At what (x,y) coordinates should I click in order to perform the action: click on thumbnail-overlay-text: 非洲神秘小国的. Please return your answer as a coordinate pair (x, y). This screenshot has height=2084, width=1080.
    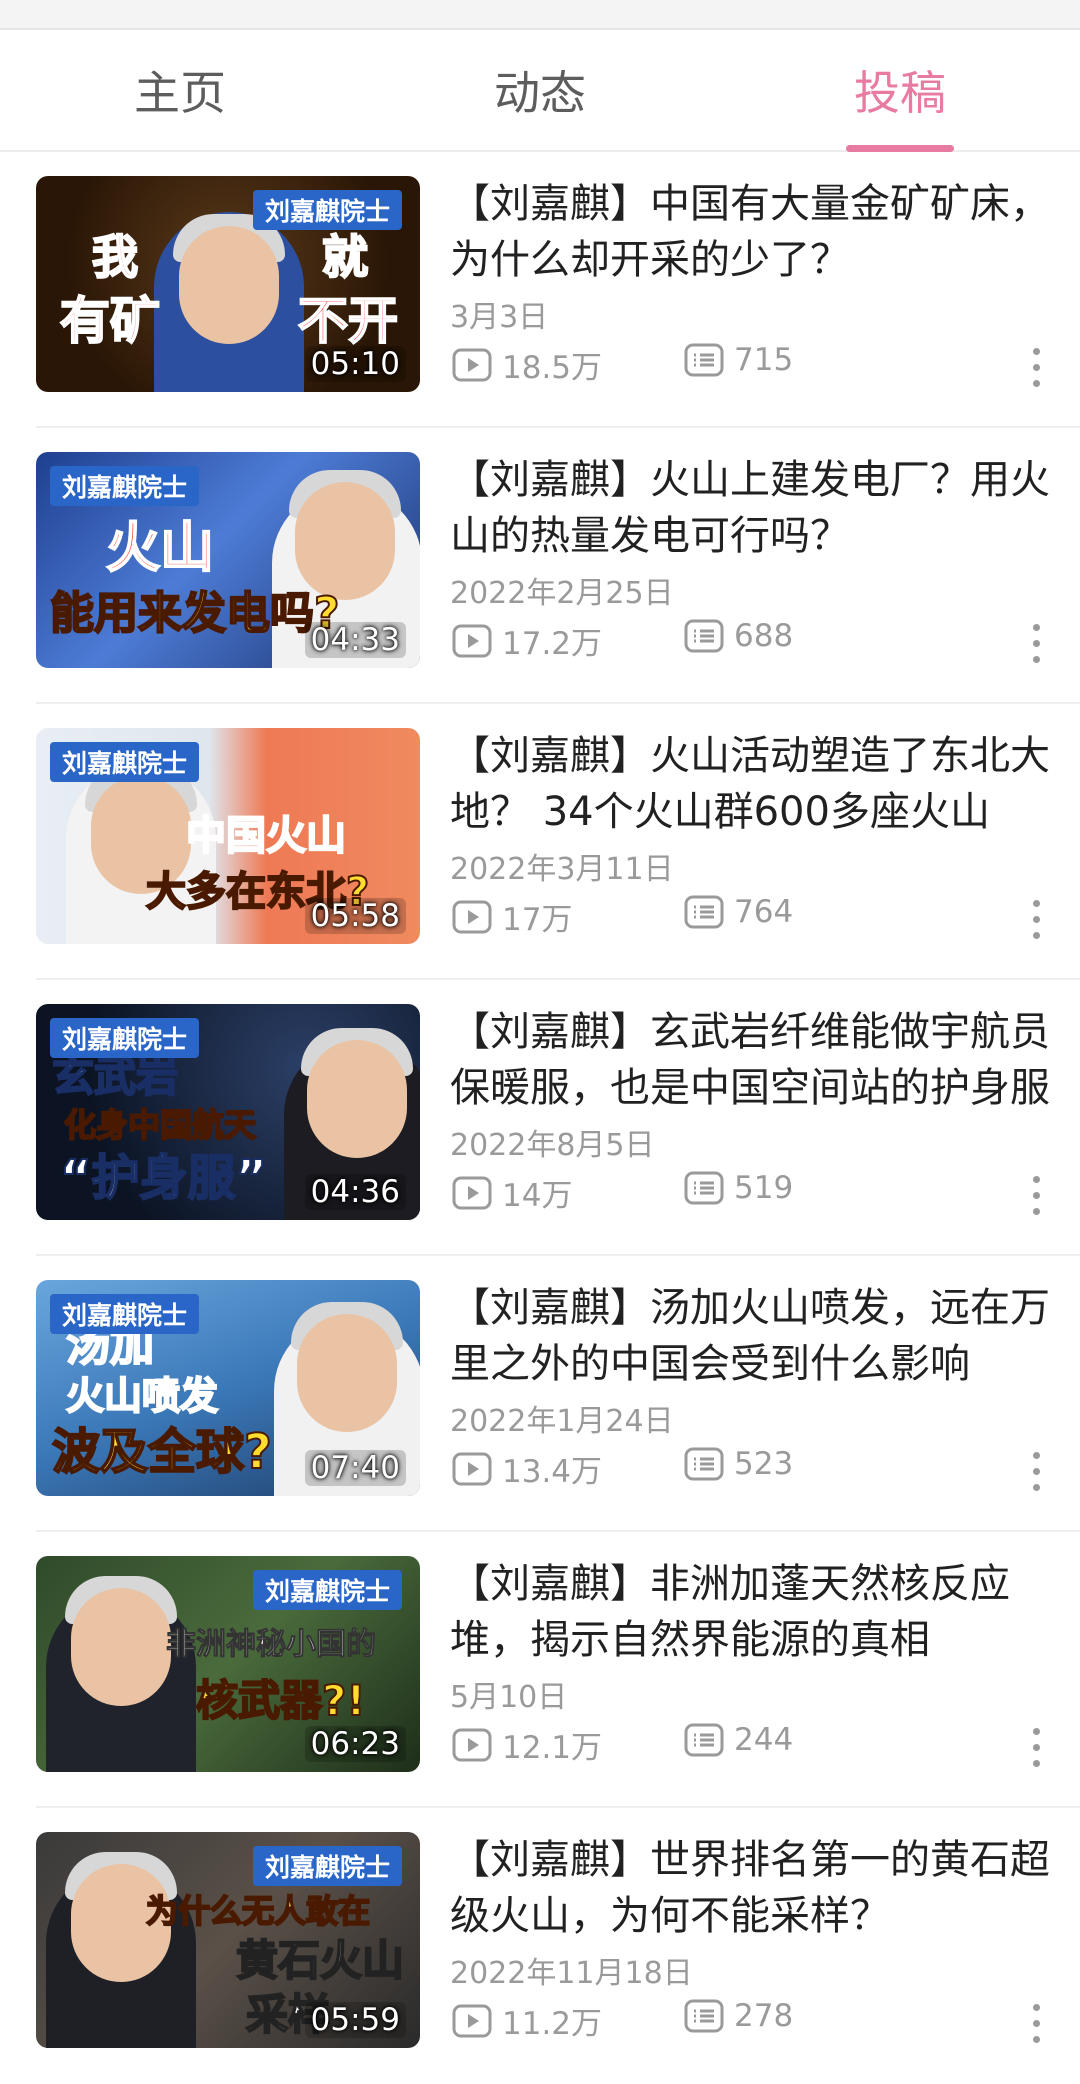
    Looking at the image, I should click on (271, 1644).